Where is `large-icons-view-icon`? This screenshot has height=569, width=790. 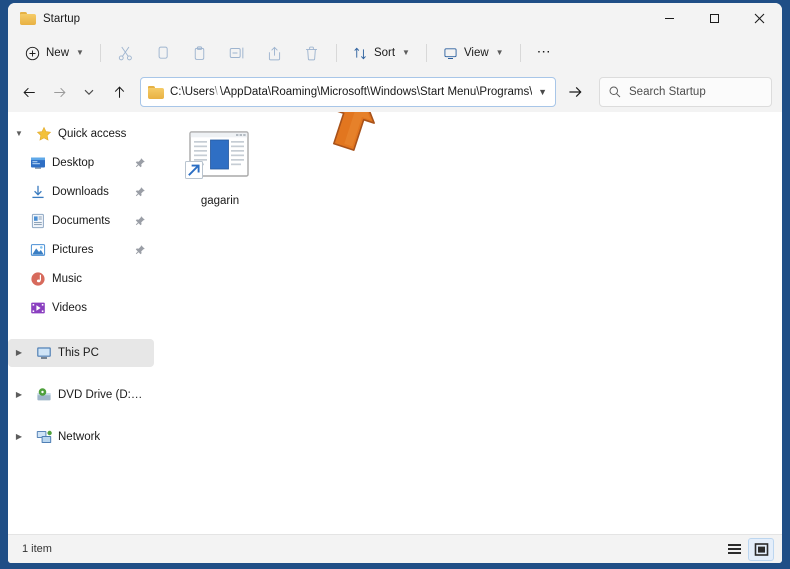 large-icons-view-icon is located at coordinates (761, 549).